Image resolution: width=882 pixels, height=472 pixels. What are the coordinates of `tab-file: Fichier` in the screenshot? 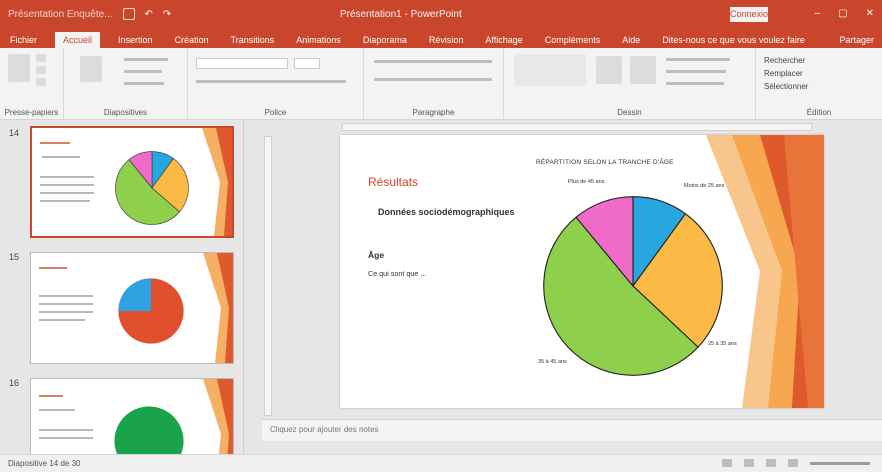 It's located at (23, 41).